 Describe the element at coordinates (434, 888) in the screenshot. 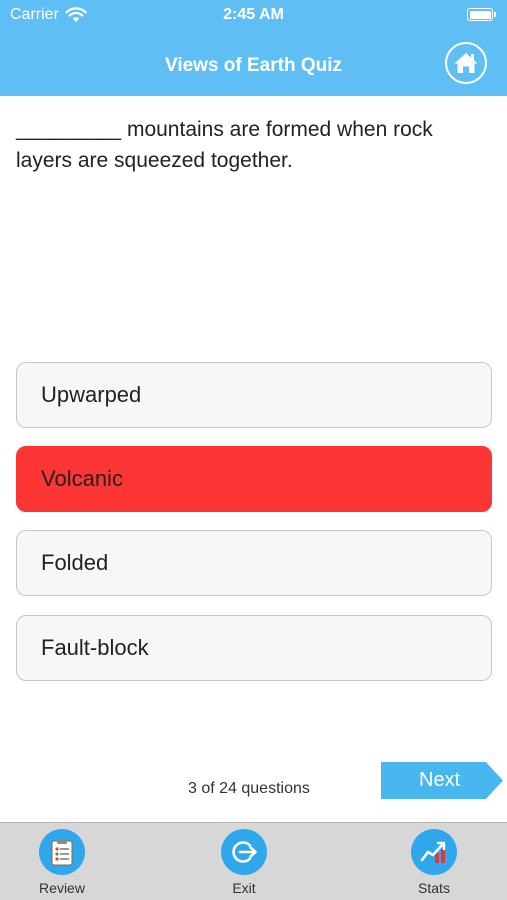

I see `tab-stats-label: Stats` at that location.